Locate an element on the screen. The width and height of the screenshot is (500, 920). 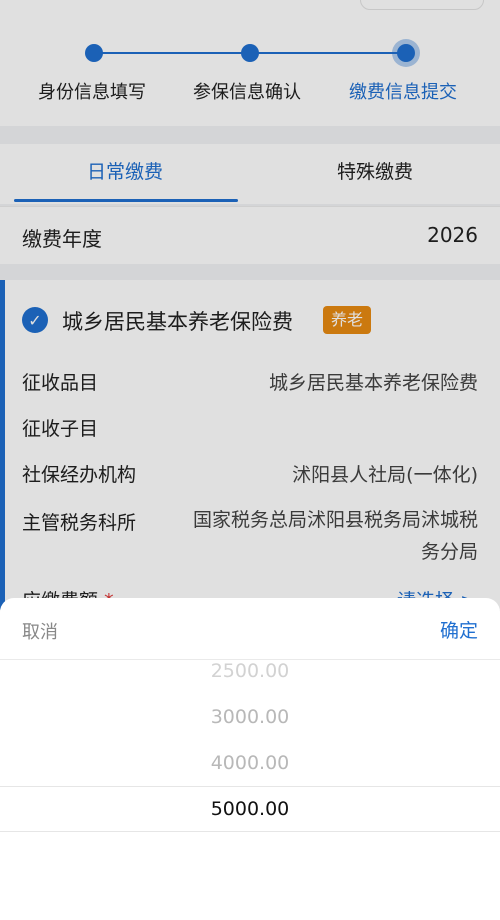
picker-header: 取消 确定 is located at coordinates (250, 629).